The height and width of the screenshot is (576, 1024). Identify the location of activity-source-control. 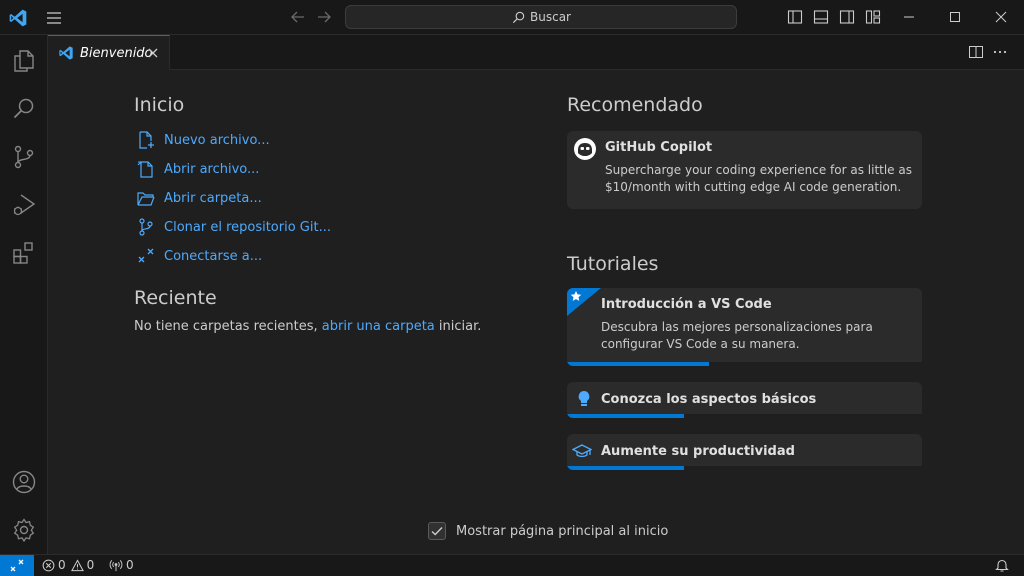
(24, 157).